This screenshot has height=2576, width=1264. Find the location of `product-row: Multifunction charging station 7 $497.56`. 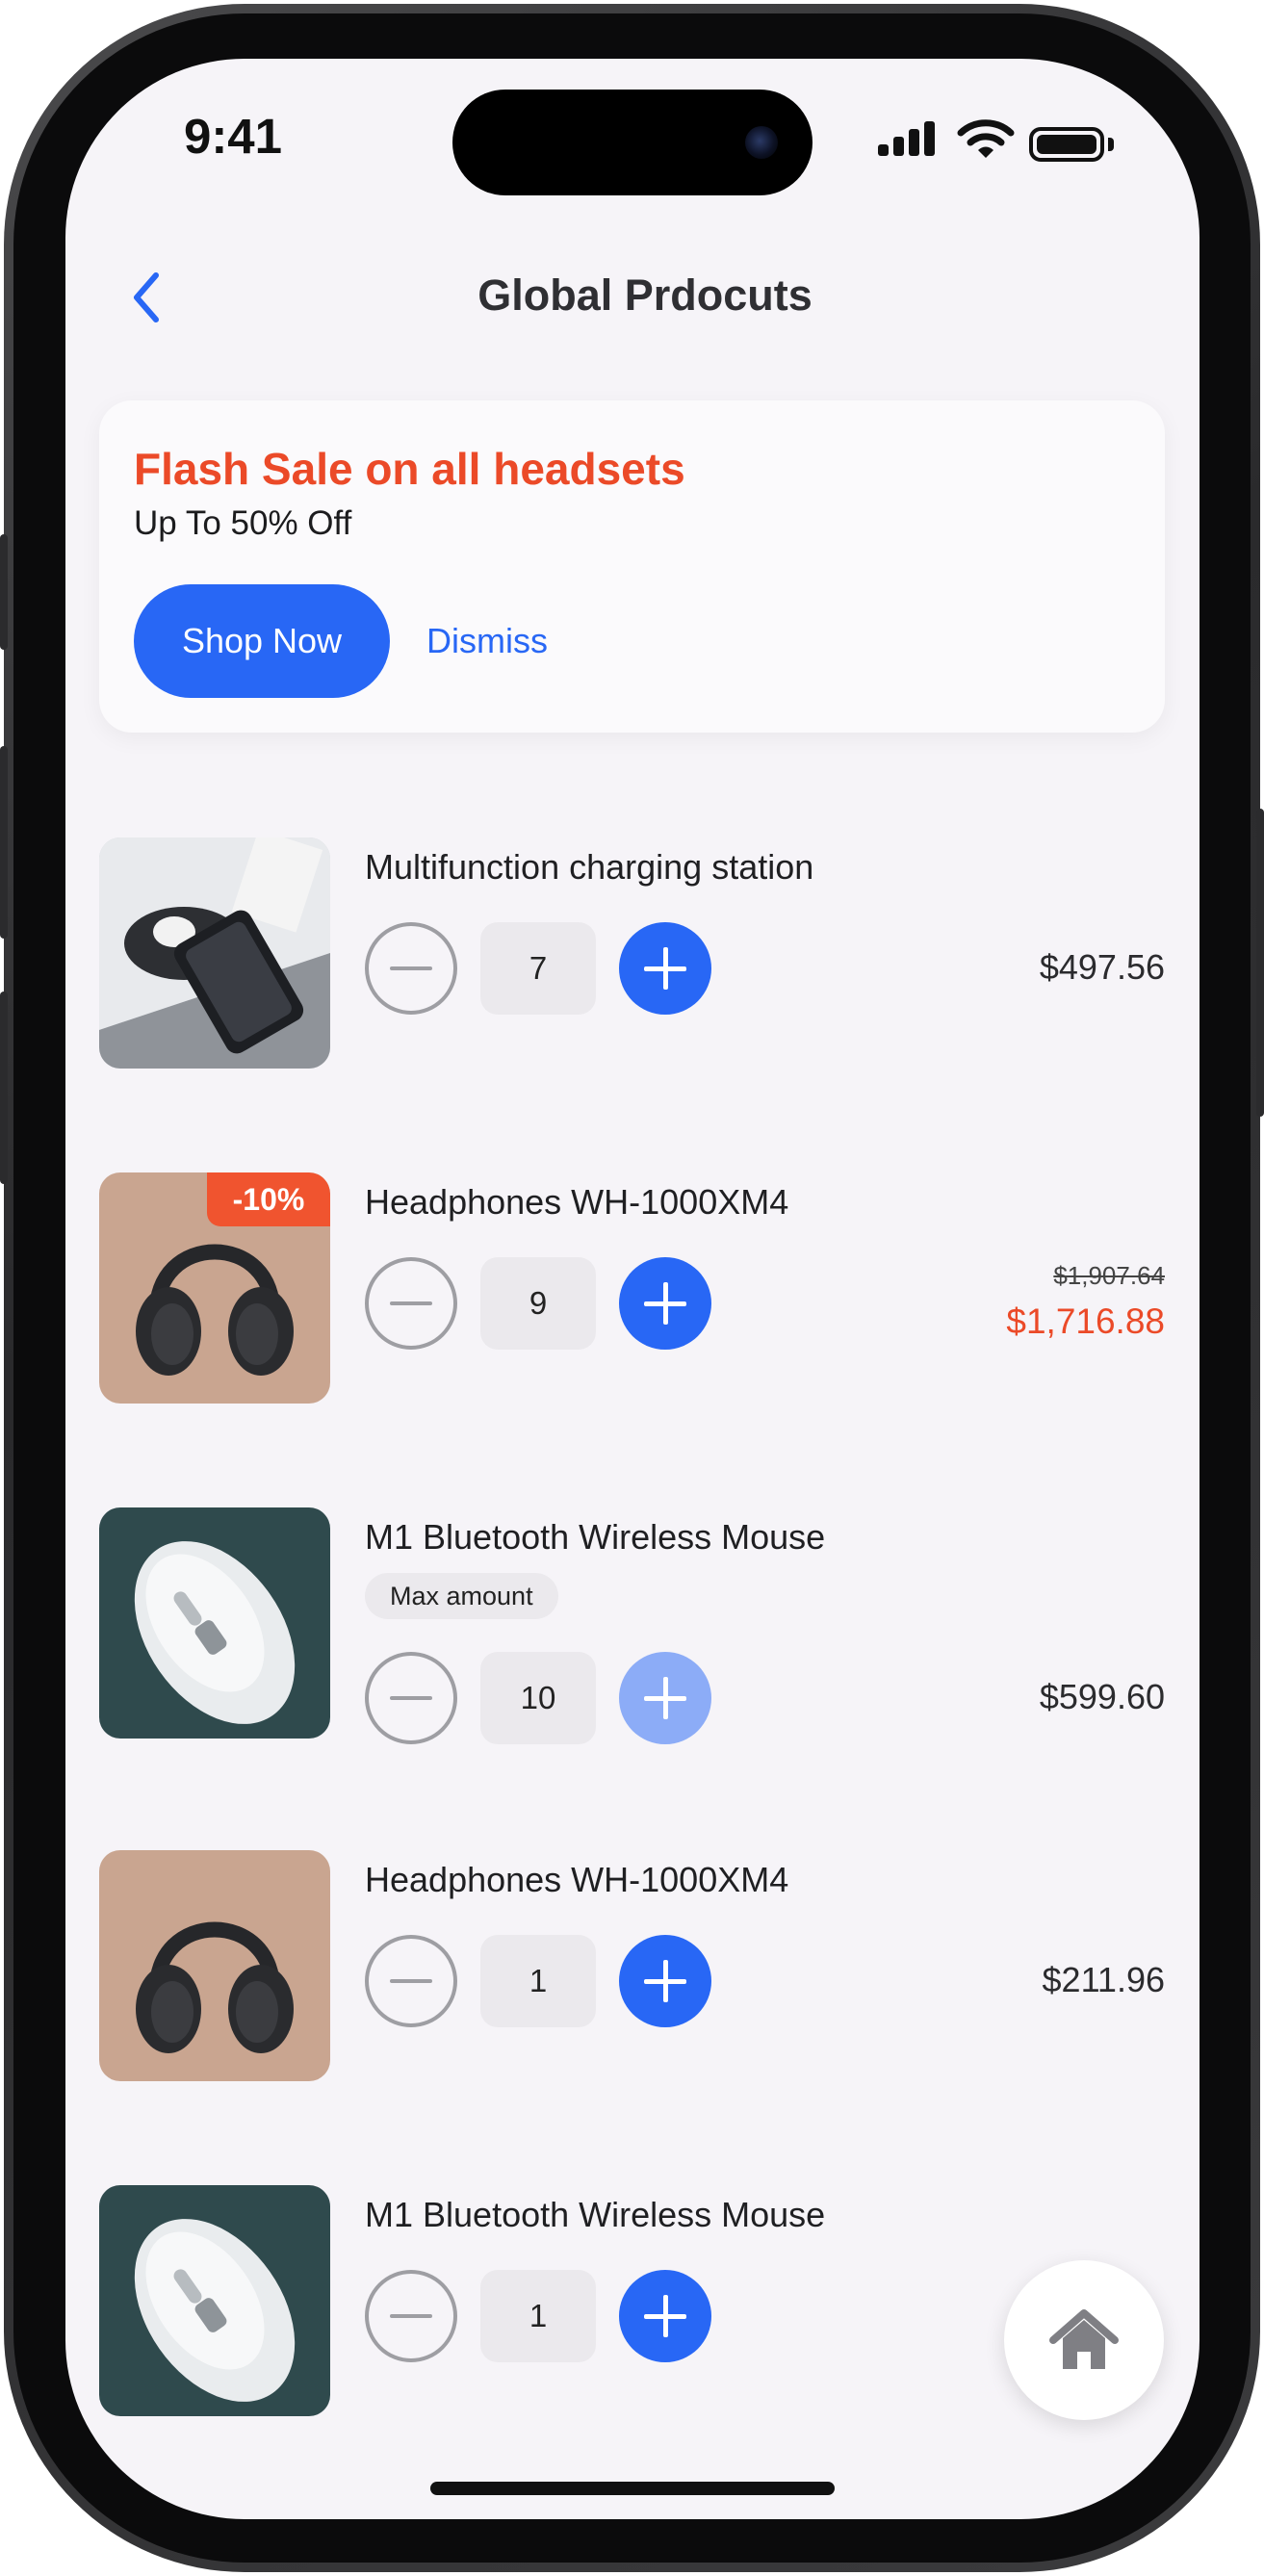

product-row: Multifunction charging station 7 $497.56 is located at coordinates (632, 953).